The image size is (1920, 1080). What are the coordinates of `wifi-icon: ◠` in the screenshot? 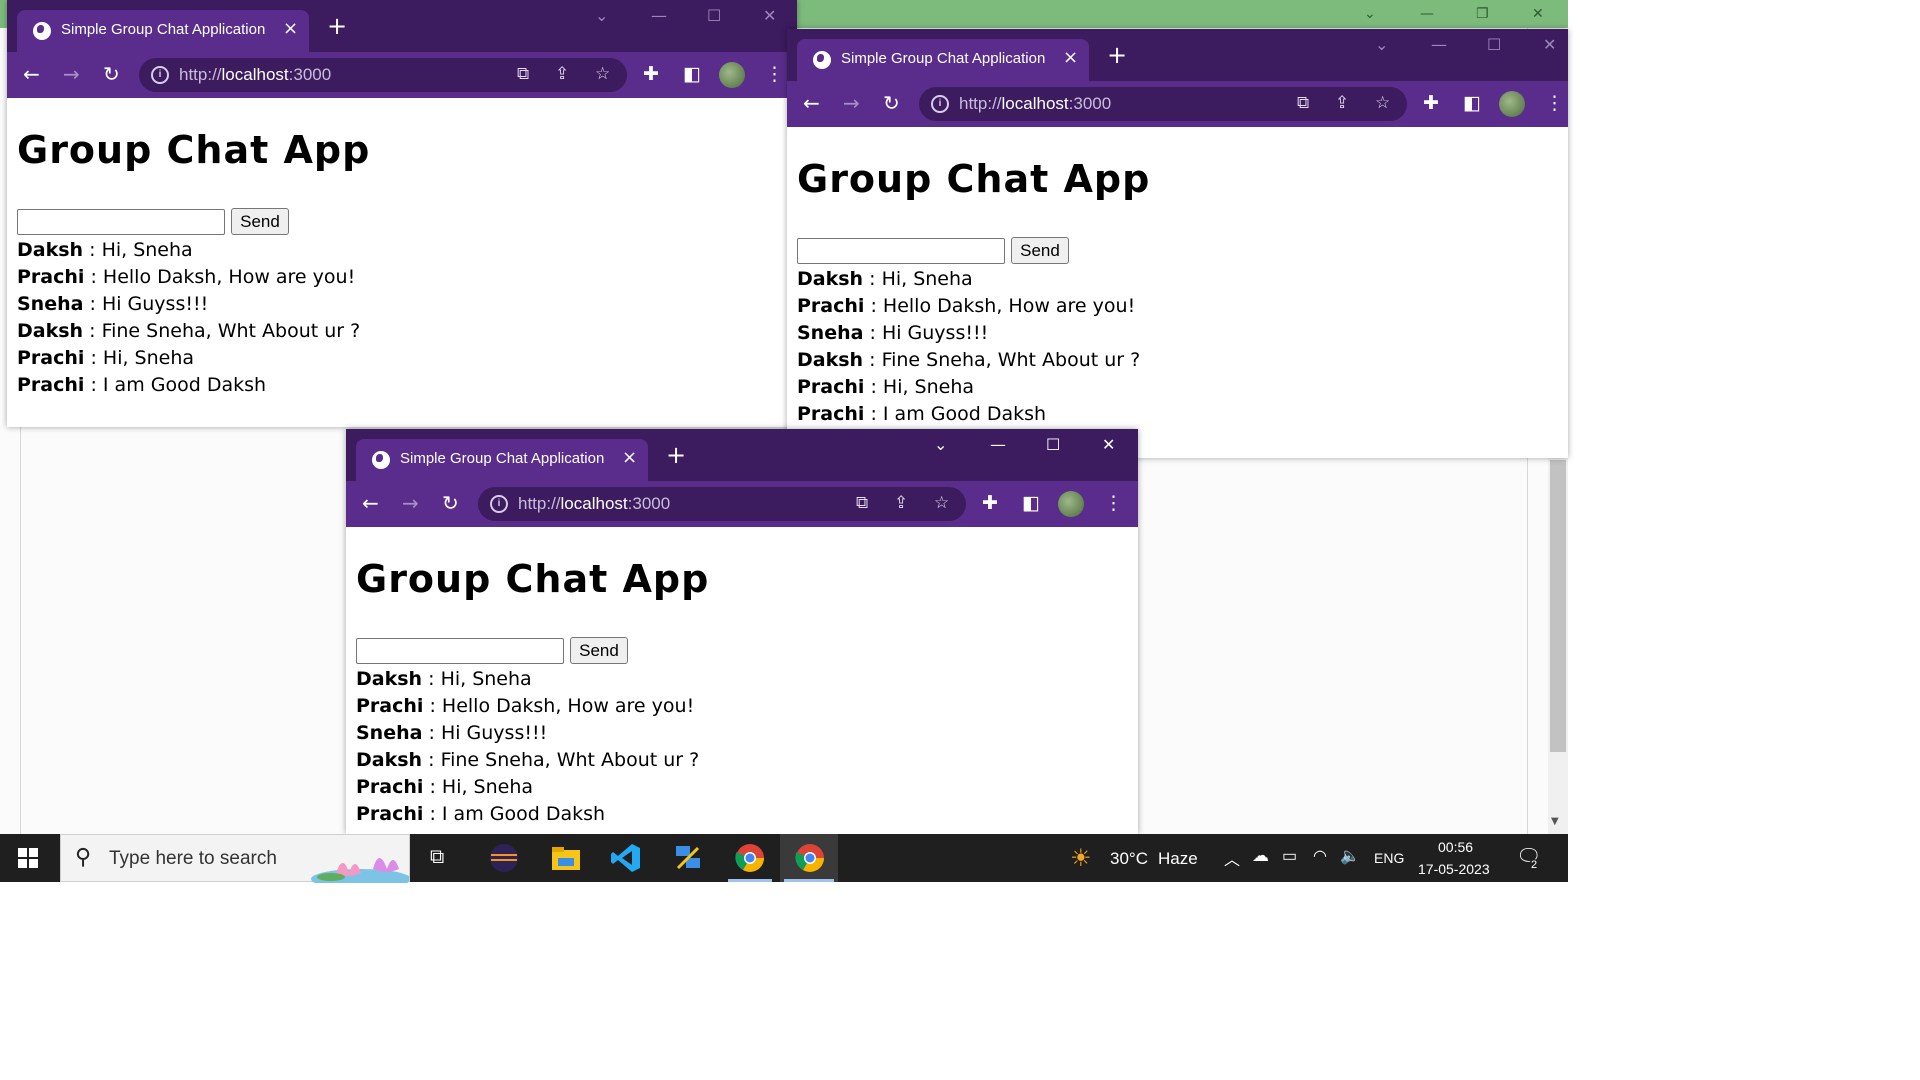 It's located at (1320, 856).